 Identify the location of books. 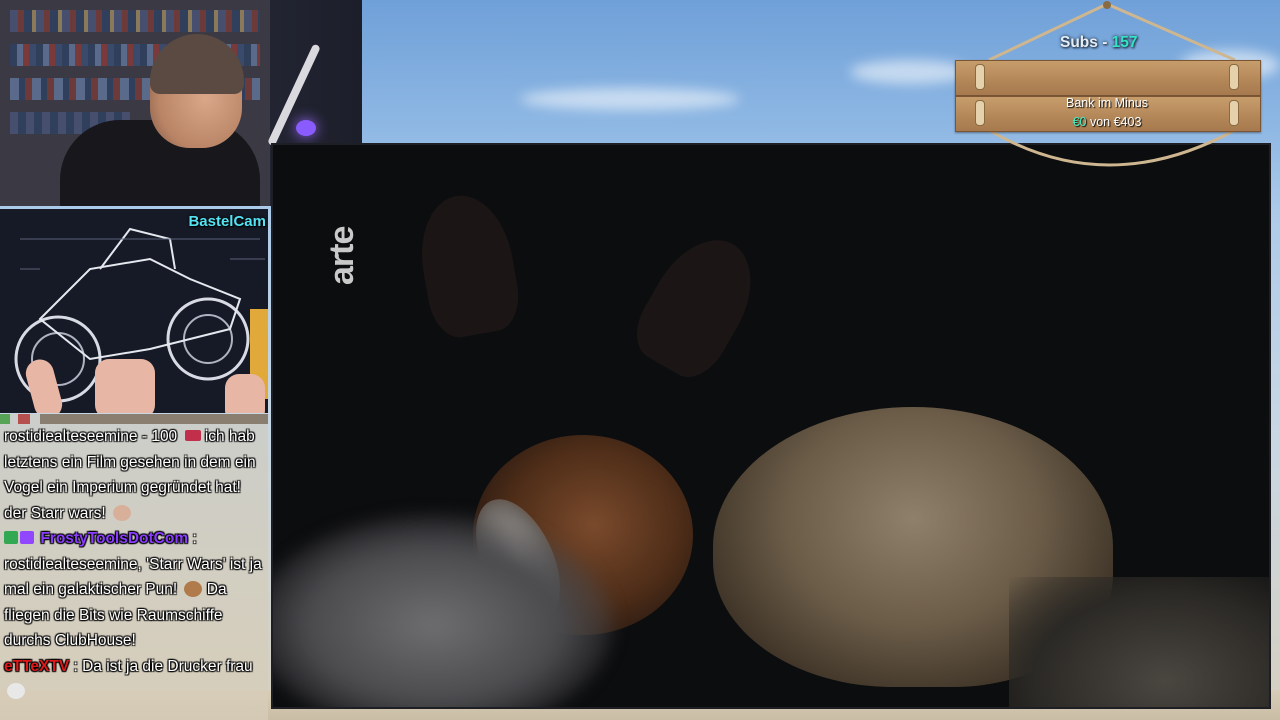
(135, 21).